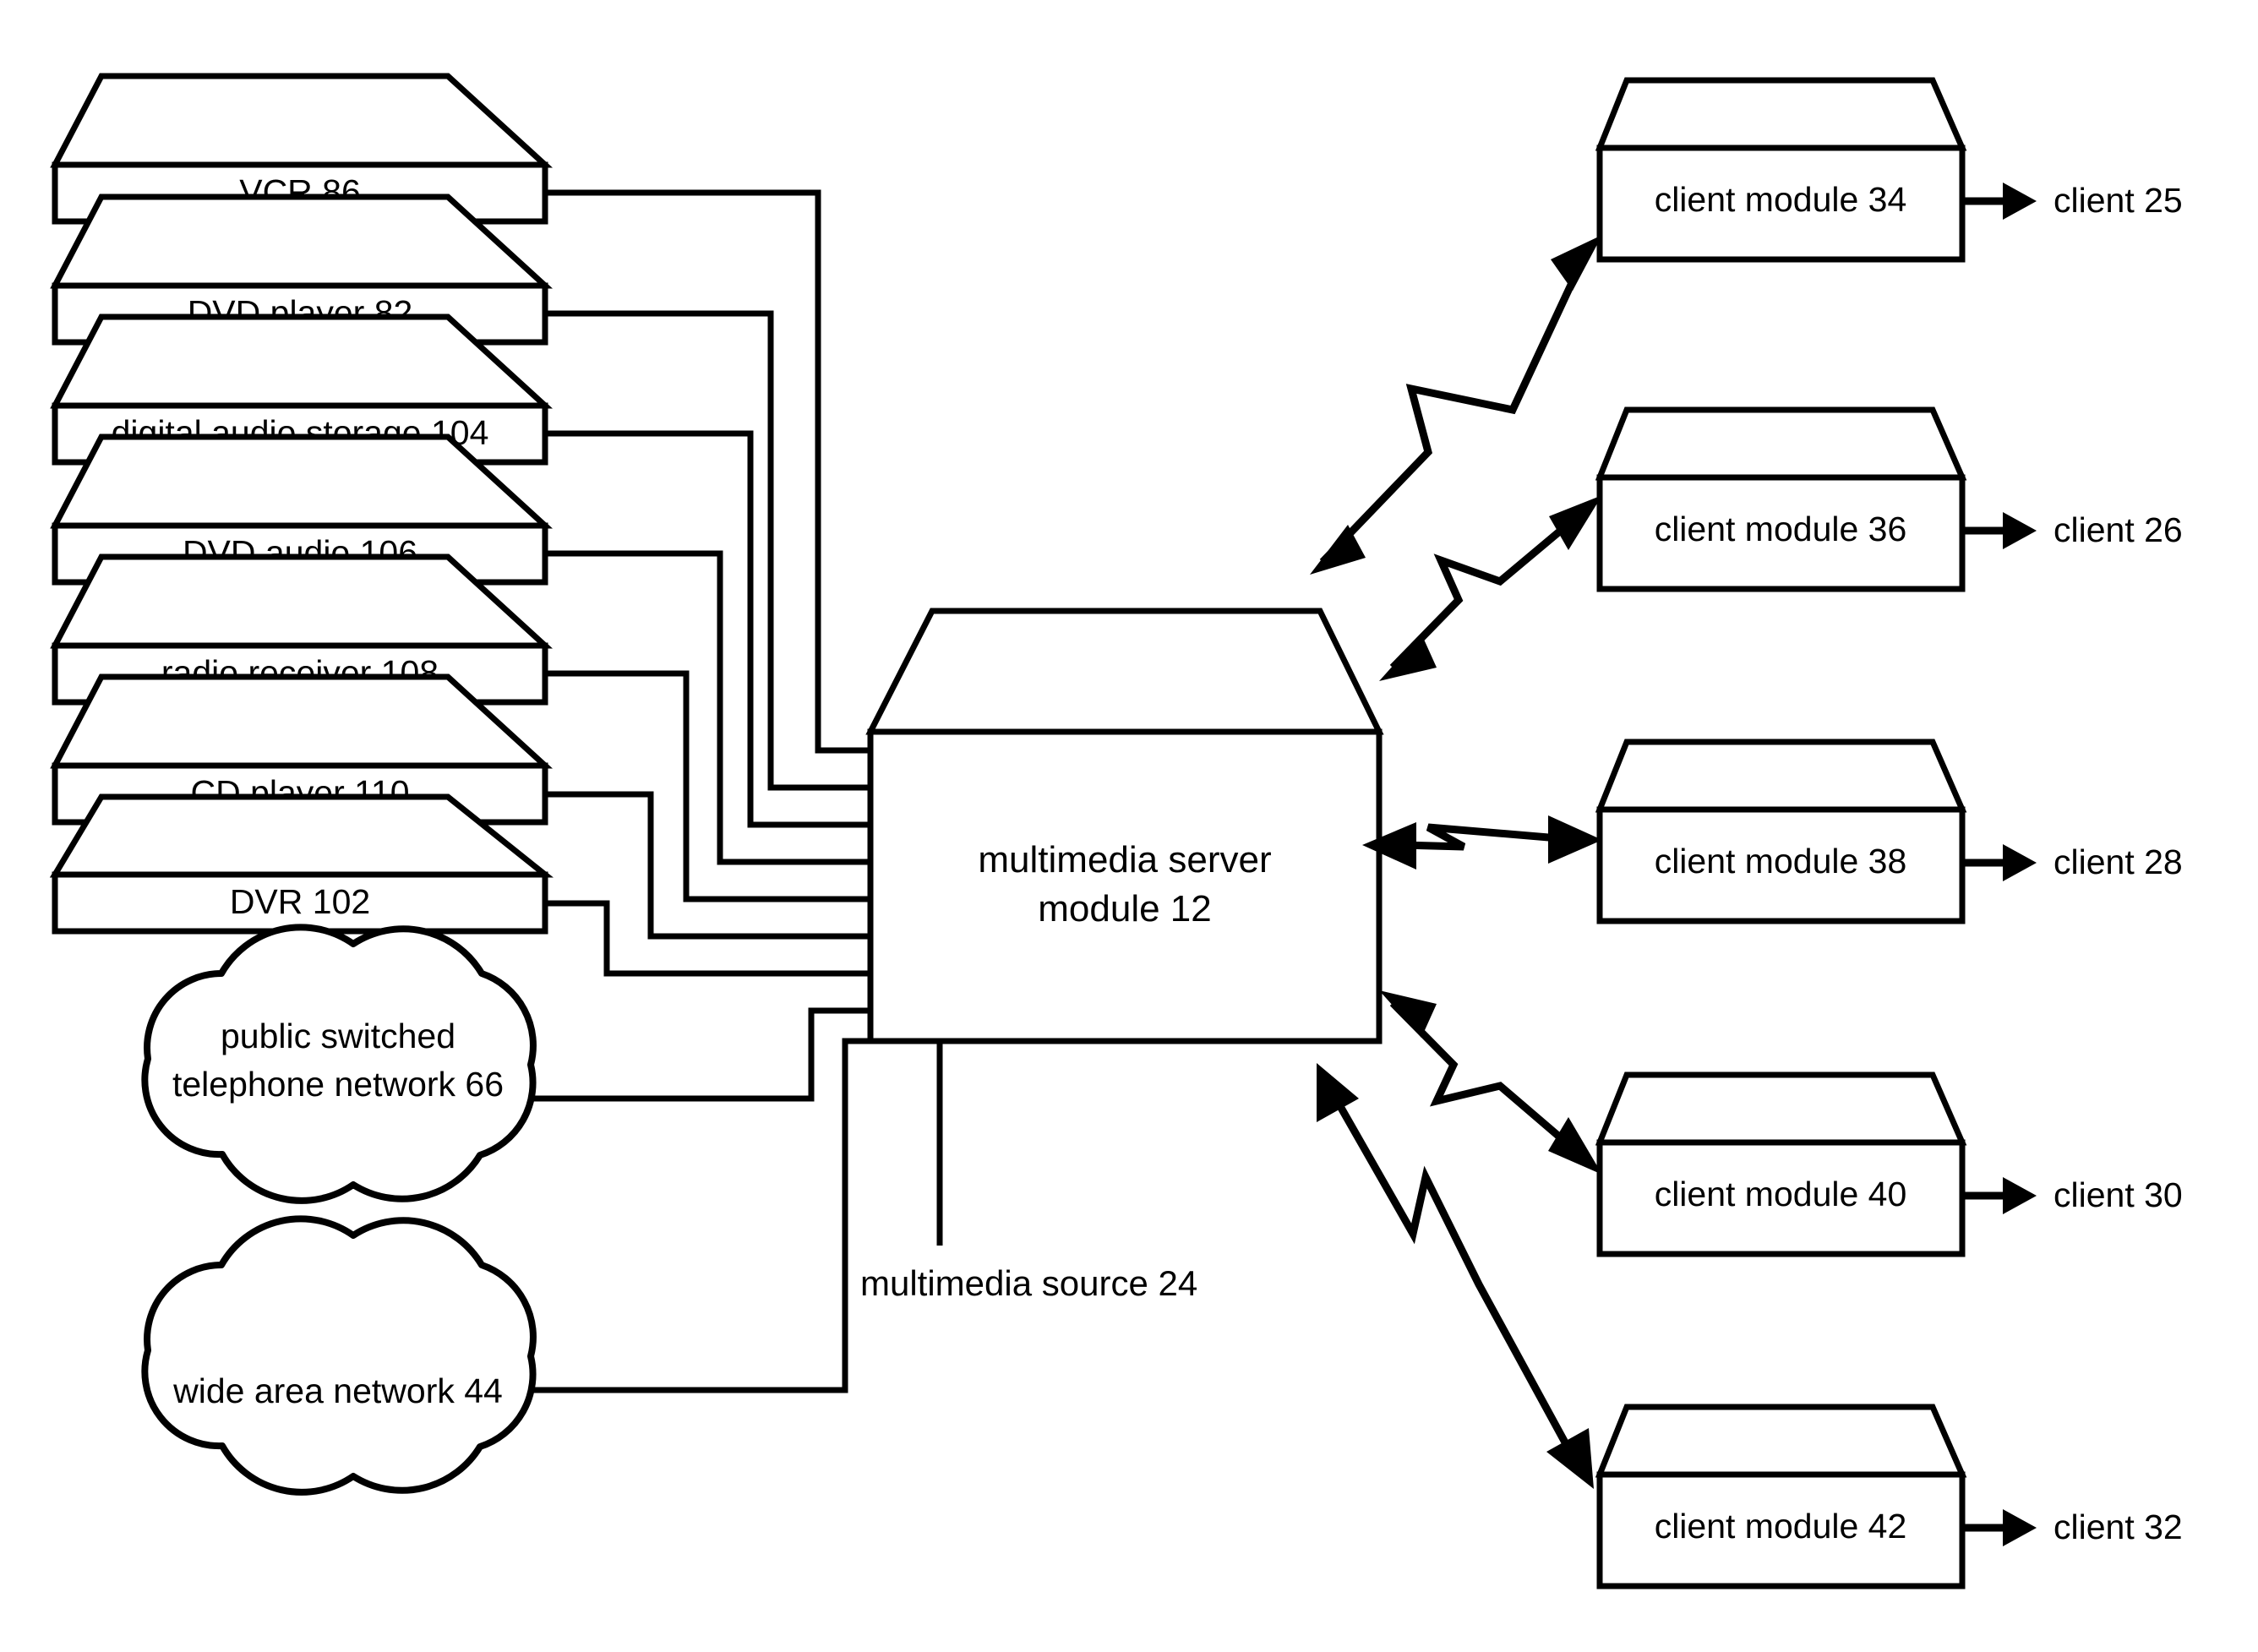 This screenshot has width=2258, height=1652. Describe the element at coordinates (338, 1390) in the screenshot. I see `cloud-label-line1: wide area network 44` at that location.